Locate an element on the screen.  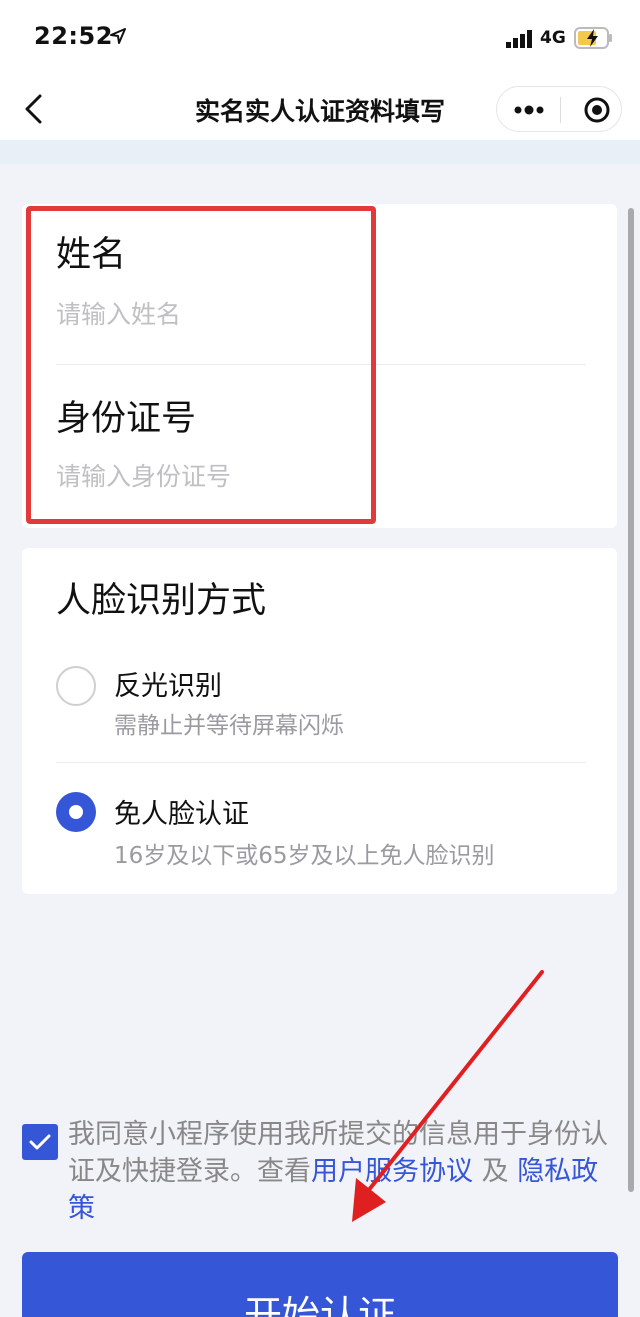
option-description: 16岁及以下或65岁及以上免人脸识别 is located at coordinates (304, 856).